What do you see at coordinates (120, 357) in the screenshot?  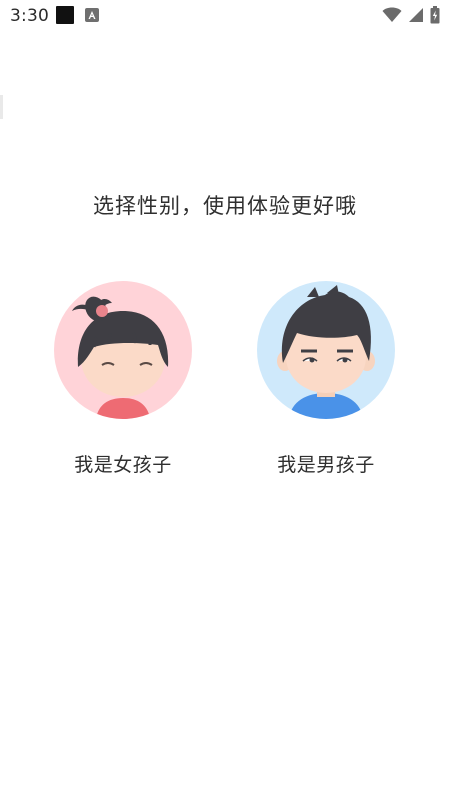 I see `girl-avatar-icon` at bounding box center [120, 357].